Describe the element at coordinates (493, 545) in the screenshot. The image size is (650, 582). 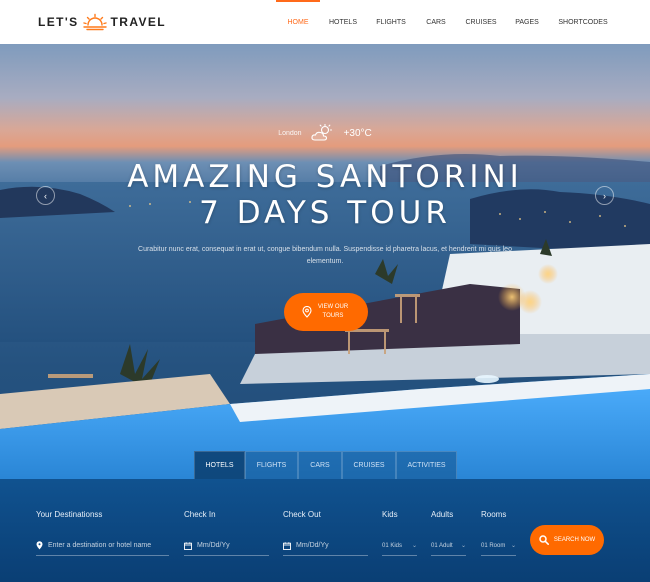
I see `rooms-value: 01 Room` at that location.